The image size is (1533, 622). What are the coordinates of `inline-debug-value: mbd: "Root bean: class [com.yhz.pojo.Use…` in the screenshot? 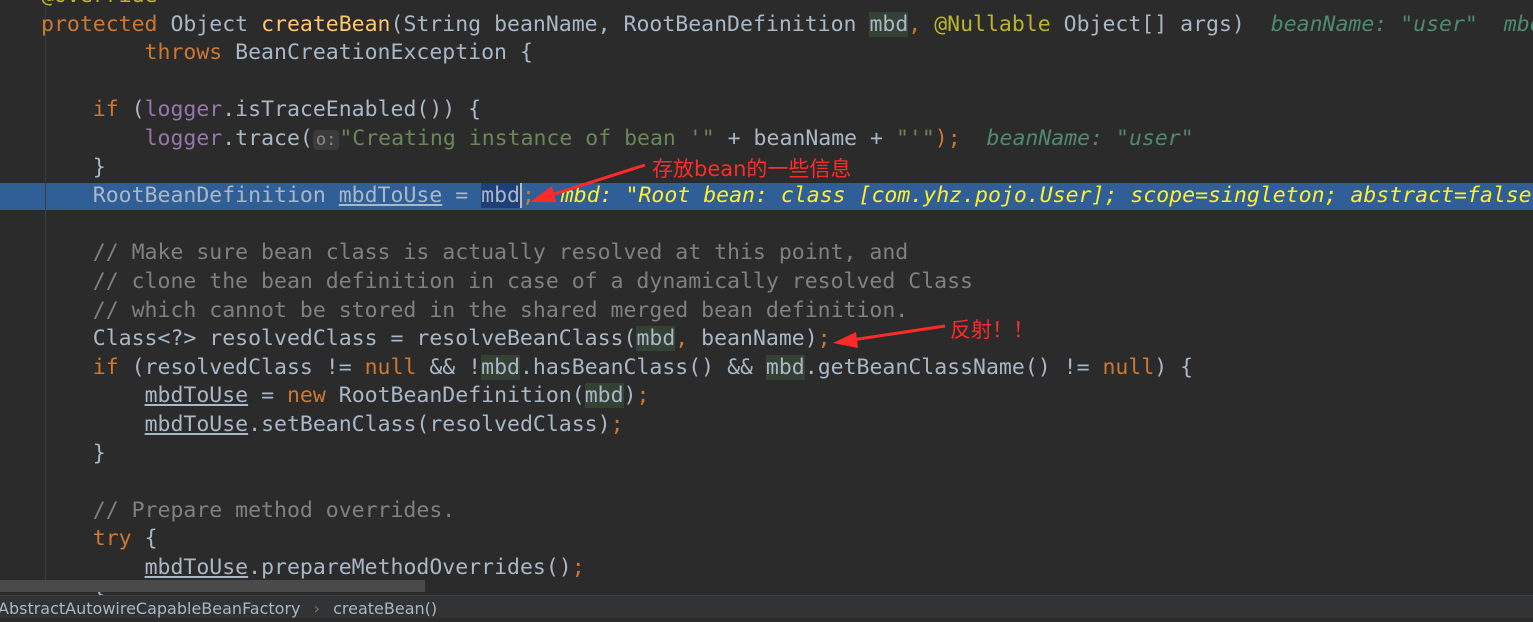 It's located at (1033, 196).